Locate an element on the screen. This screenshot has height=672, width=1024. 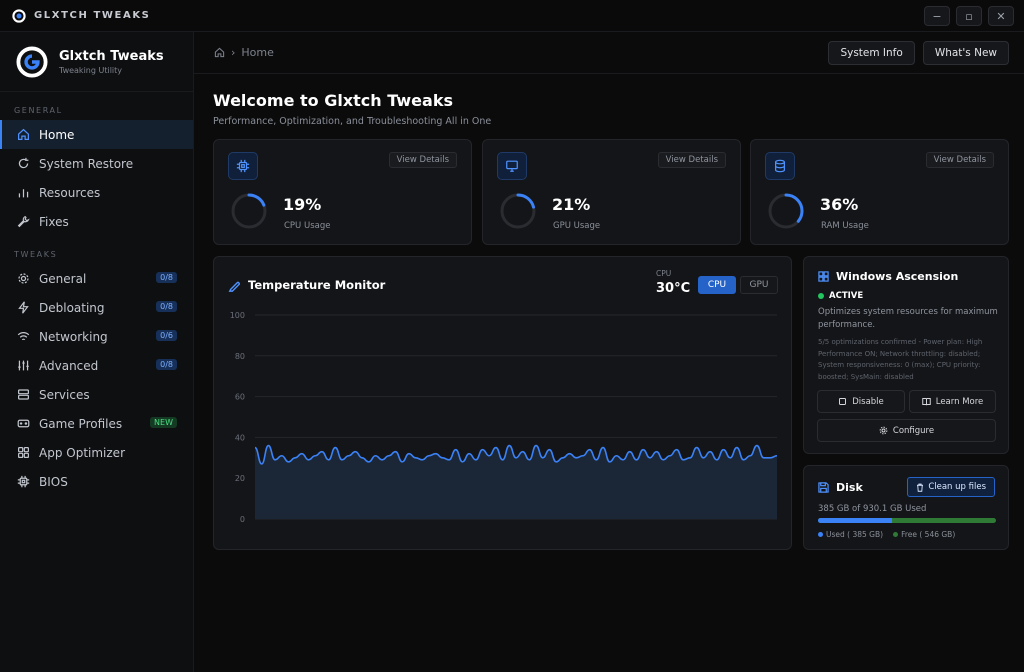
sidebar-item-resources: Resources is located at coordinates (96, 192).